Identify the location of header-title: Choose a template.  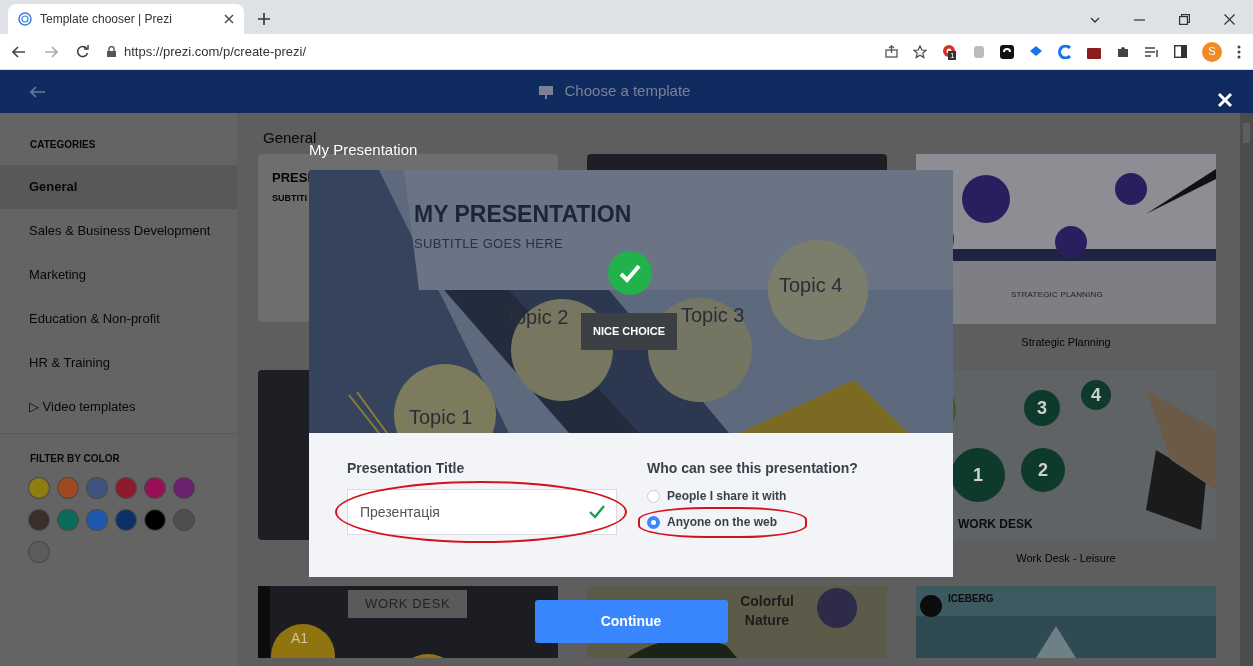
(627, 91).